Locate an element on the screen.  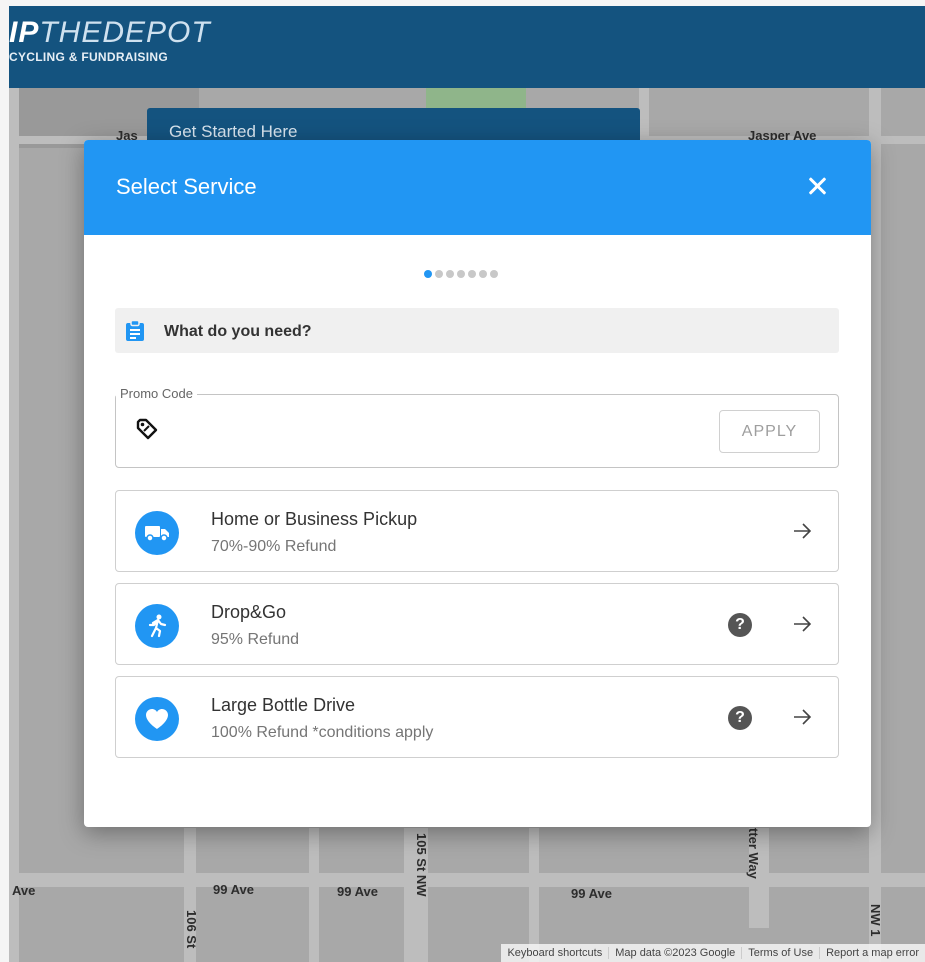
promo-code-label: Promo Code is located at coordinates (156, 393).